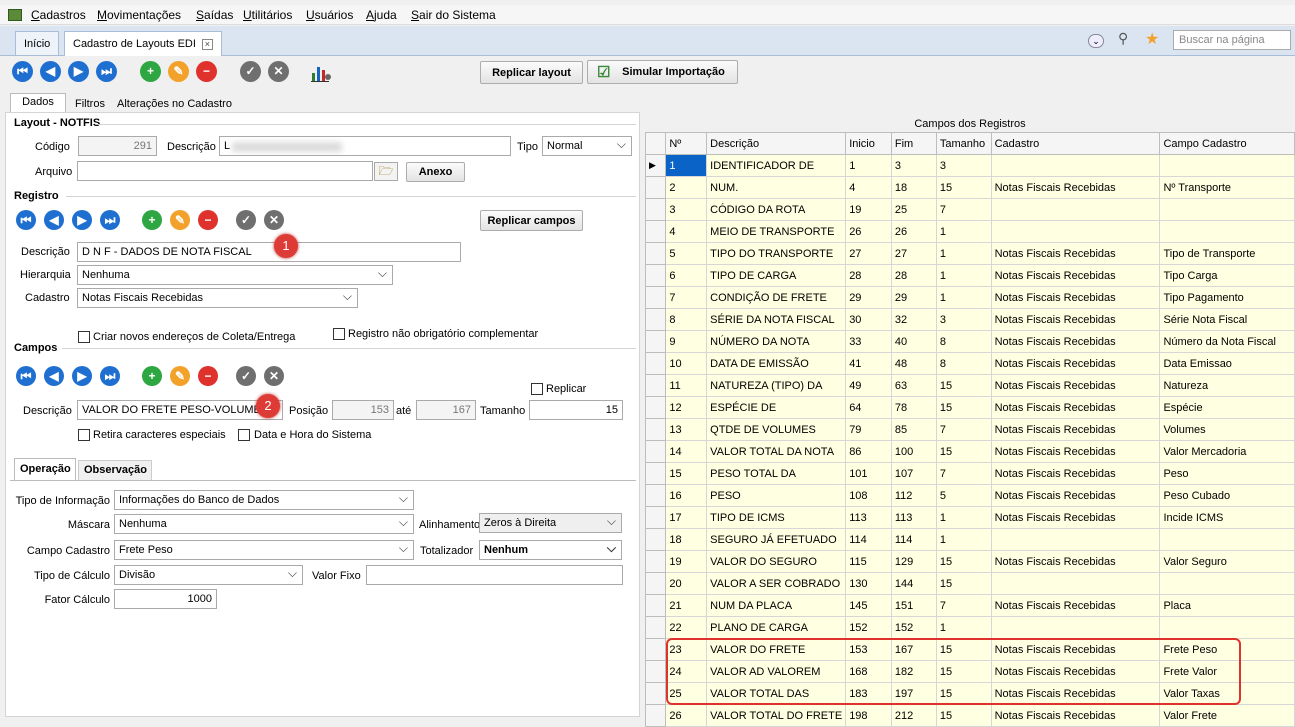  I want to click on campo-cadastro-select: Frete Peso, so click(264, 550).